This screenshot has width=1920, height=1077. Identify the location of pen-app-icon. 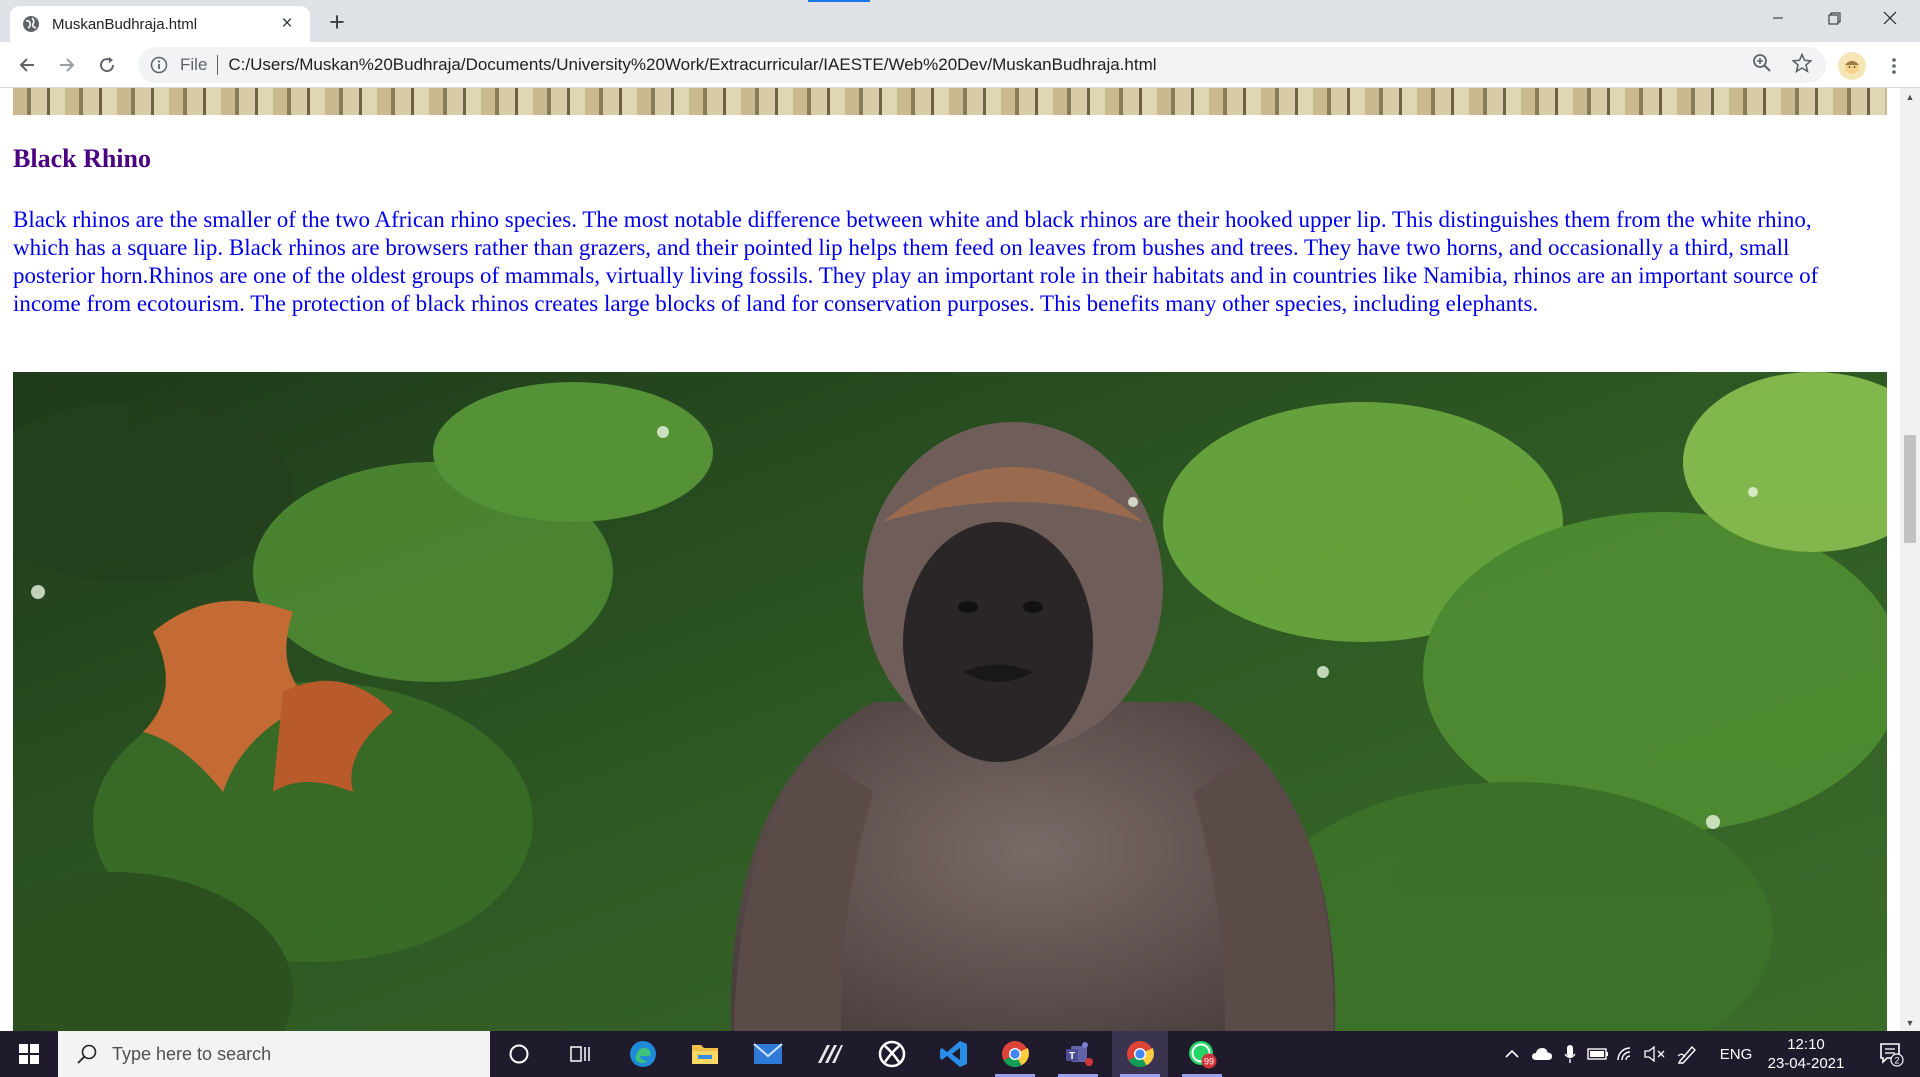
(830, 1054).